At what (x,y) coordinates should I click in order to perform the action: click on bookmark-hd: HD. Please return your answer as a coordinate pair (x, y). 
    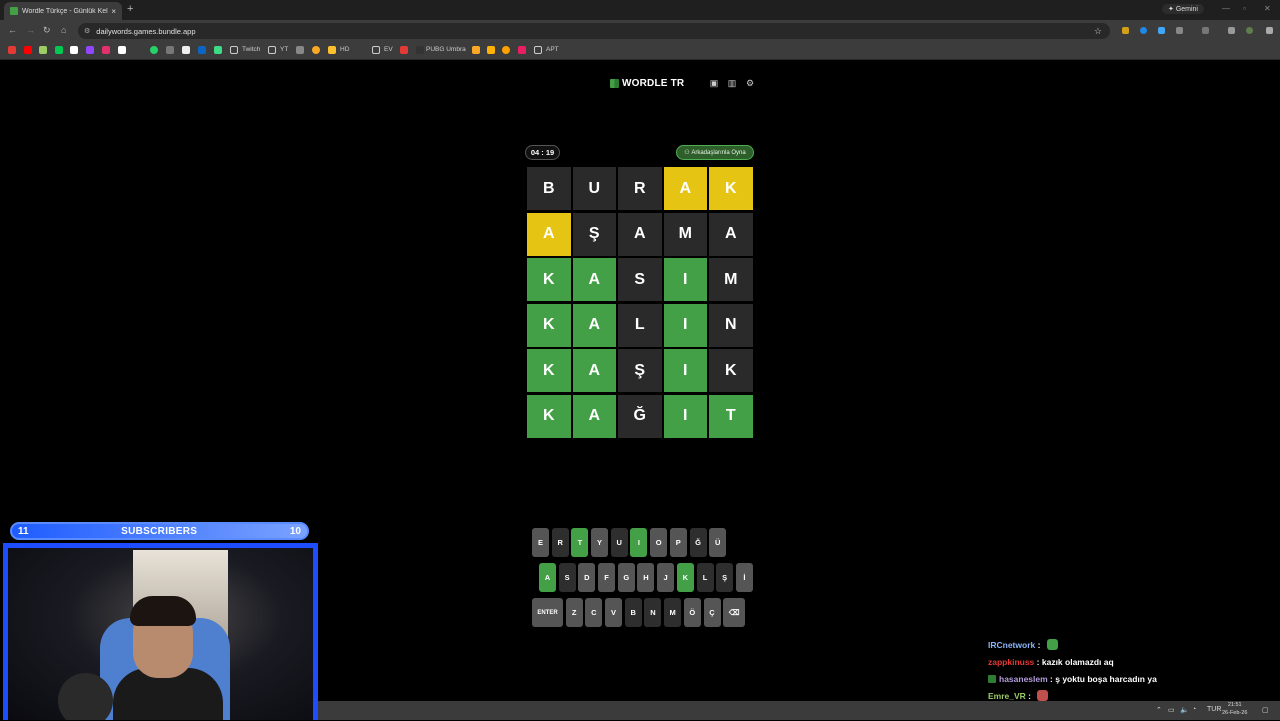
    Looking at the image, I should click on (344, 49).